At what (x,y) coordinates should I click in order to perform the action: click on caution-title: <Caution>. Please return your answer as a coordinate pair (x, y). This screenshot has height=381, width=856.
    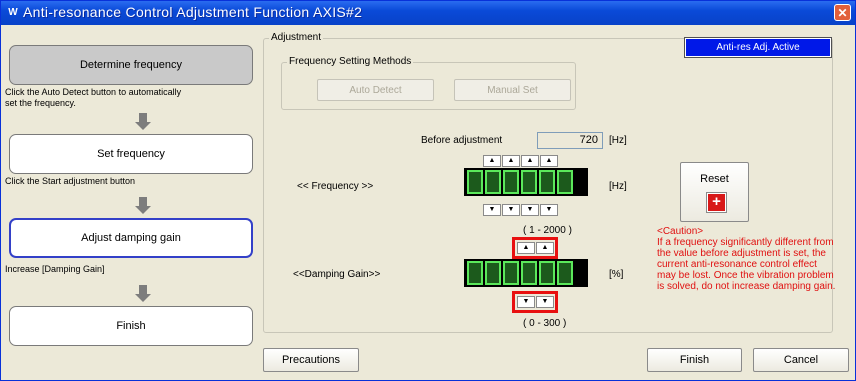
    Looking at the image, I should click on (680, 231).